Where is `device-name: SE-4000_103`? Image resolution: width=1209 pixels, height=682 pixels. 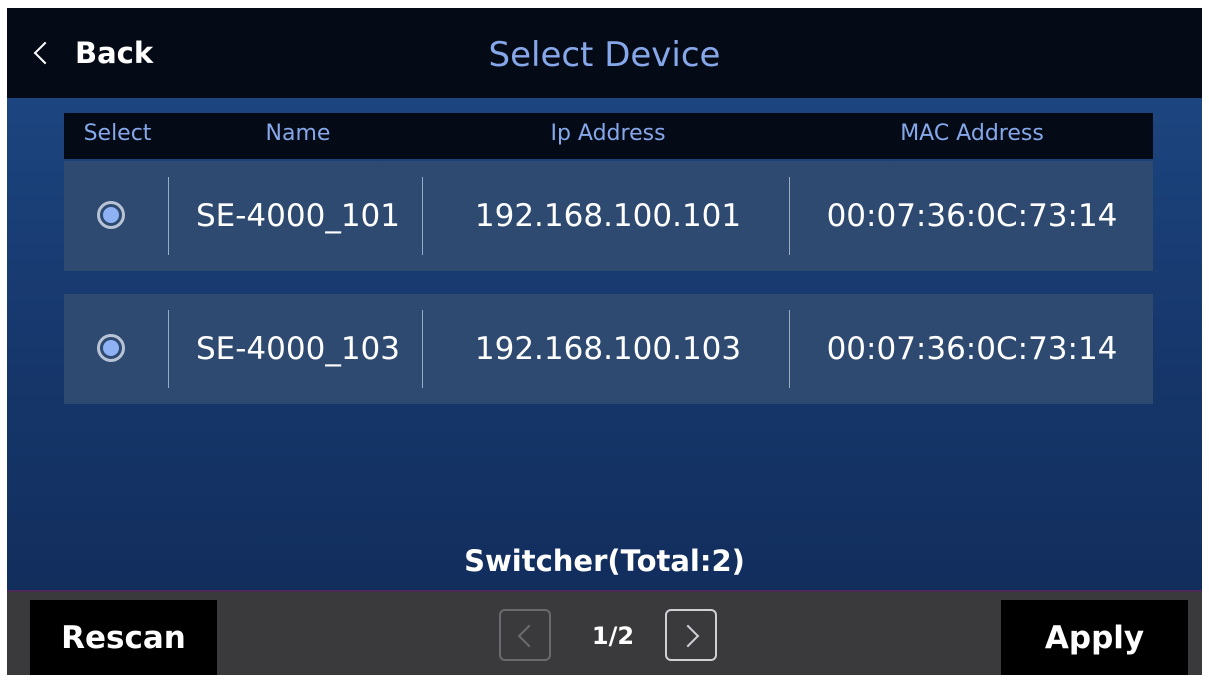 device-name: SE-4000_103 is located at coordinates (297, 349).